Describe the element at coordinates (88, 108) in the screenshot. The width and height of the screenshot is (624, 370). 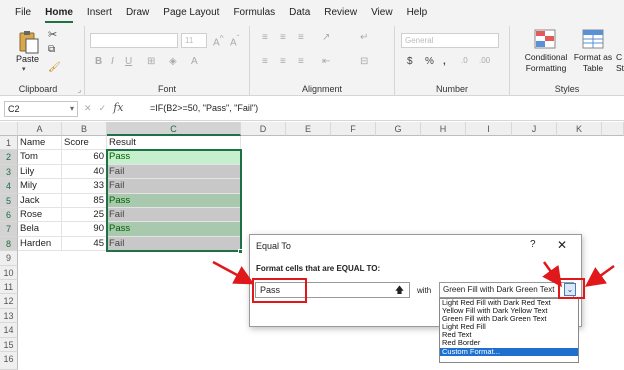
I see `cancel-icon: ✕` at that location.